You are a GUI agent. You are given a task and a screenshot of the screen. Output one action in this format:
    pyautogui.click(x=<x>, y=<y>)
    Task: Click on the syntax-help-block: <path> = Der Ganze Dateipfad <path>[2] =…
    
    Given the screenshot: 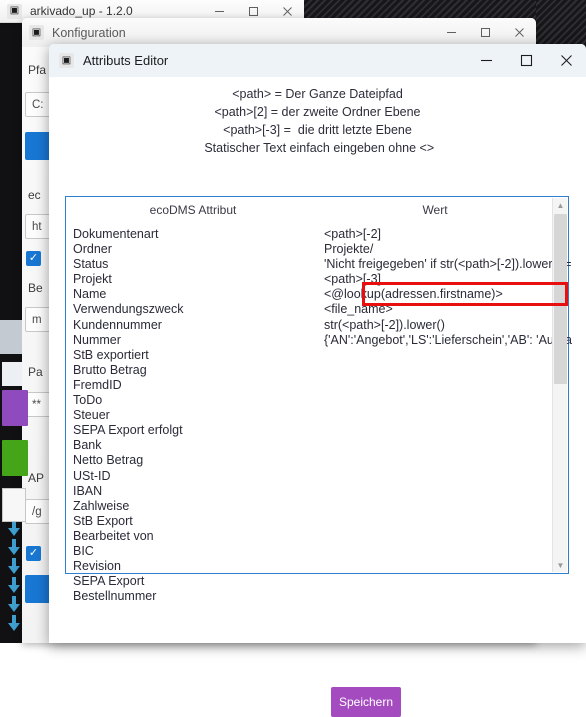 What is the action you would take?
    pyautogui.click(x=317, y=121)
    